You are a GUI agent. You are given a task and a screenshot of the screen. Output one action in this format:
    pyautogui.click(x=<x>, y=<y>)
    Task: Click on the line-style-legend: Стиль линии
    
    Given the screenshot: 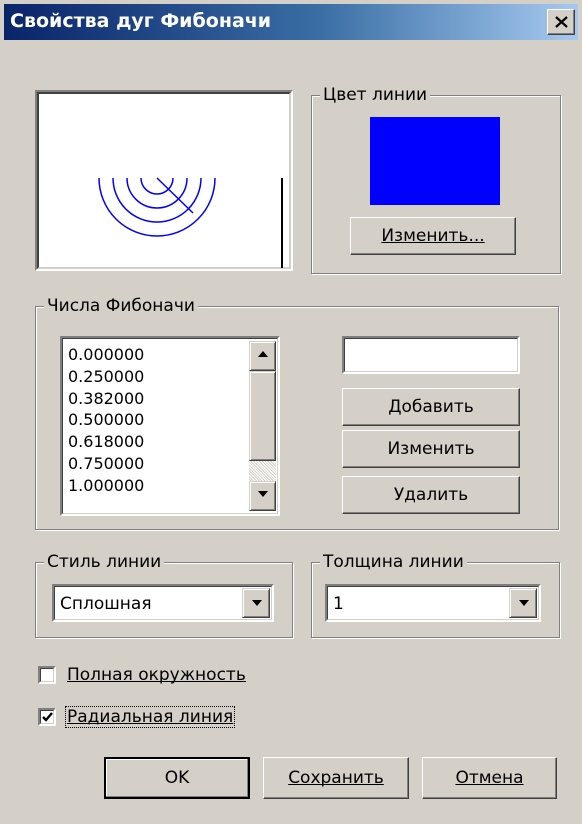 What is the action you would take?
    pyautogui.click(x=104, y=562)
    